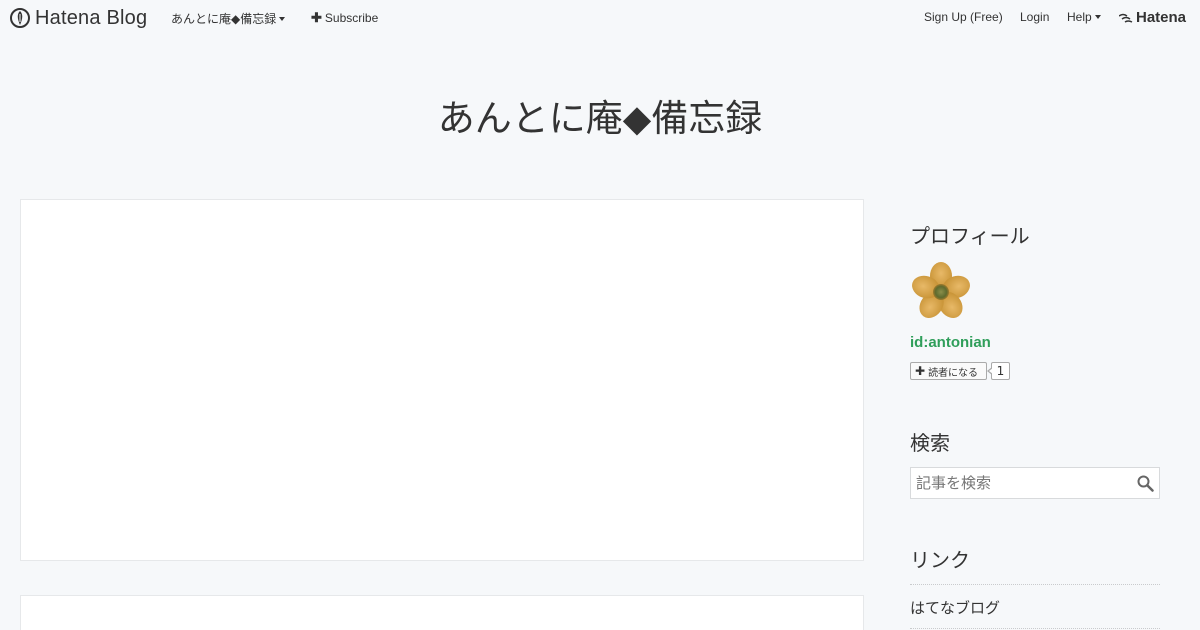  Describe the element at coordinates (955, 607) in the screenshot. I see `link-item: はてなブログ` at that location.